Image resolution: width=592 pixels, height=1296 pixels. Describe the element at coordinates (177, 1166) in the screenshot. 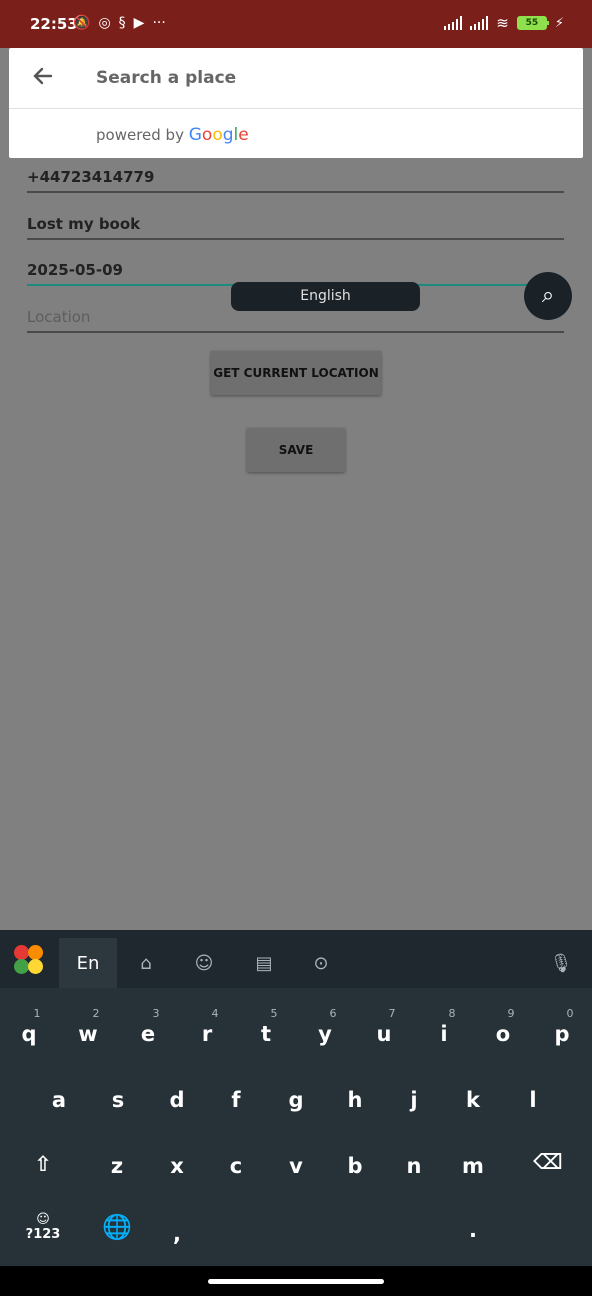

I see `key-x: x` at that location.